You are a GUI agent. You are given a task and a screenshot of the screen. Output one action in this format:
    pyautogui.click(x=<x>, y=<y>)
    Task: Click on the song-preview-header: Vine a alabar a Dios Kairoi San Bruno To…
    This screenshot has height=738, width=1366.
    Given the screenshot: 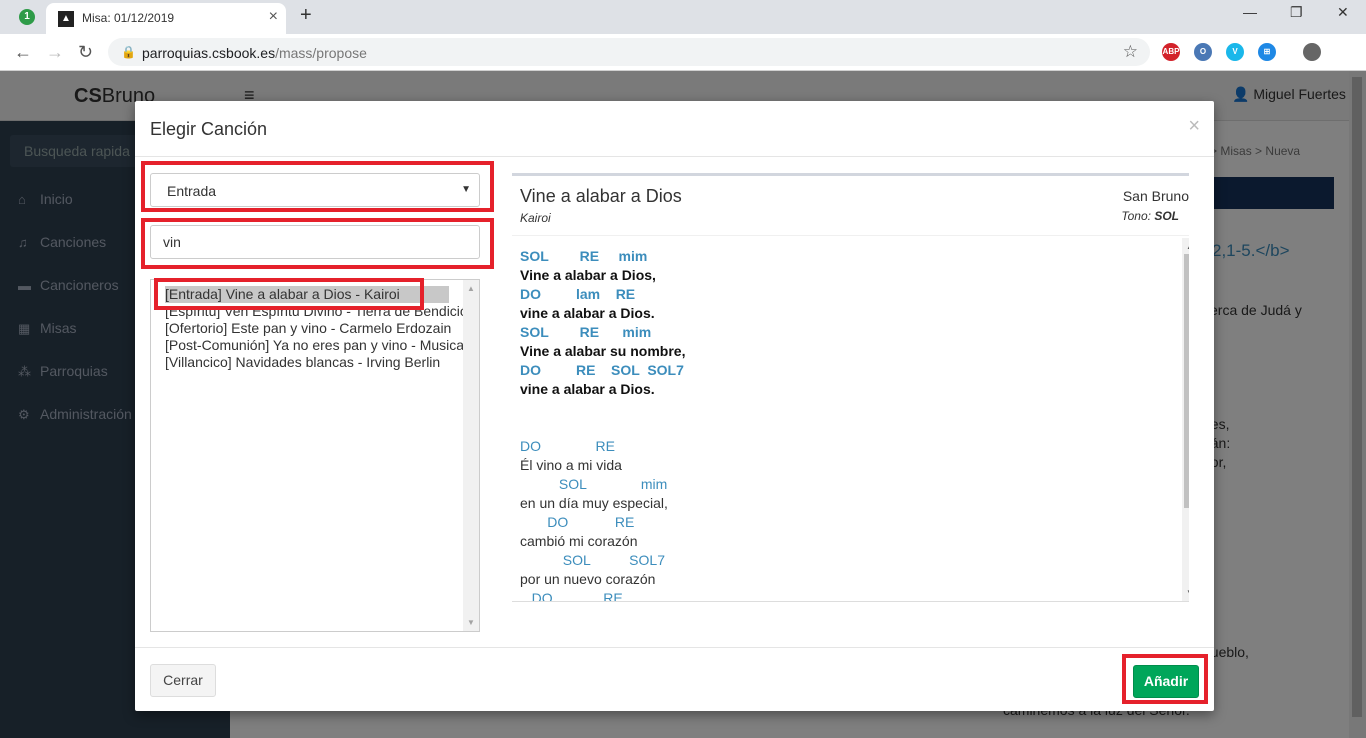 What is the action you would take?
    pyautogui.click(x=850, y=206)
    